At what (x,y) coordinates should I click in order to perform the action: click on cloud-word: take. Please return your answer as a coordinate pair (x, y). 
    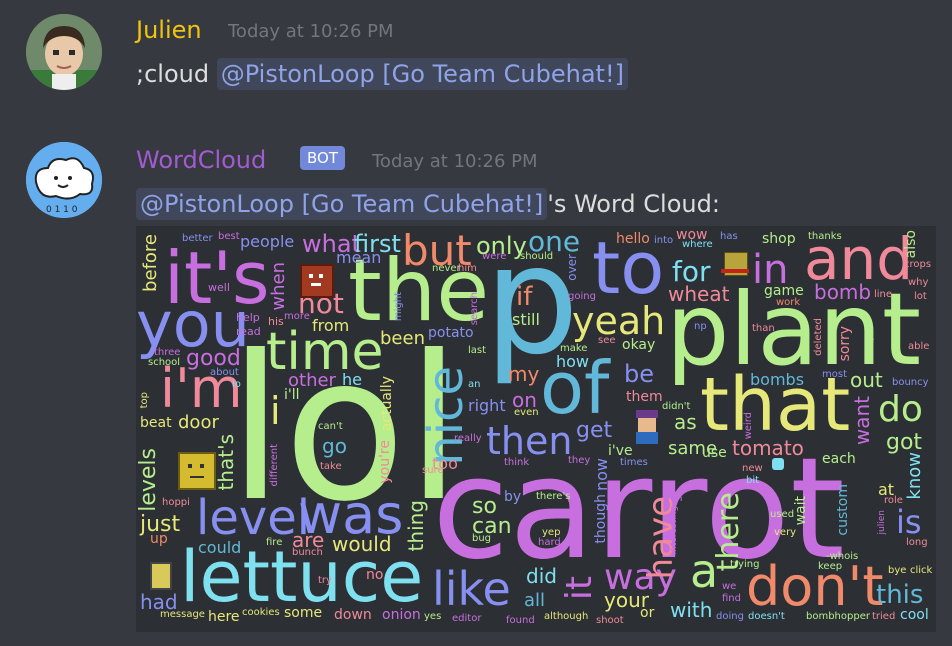
    Looking at the image, I should click on (331, 466).